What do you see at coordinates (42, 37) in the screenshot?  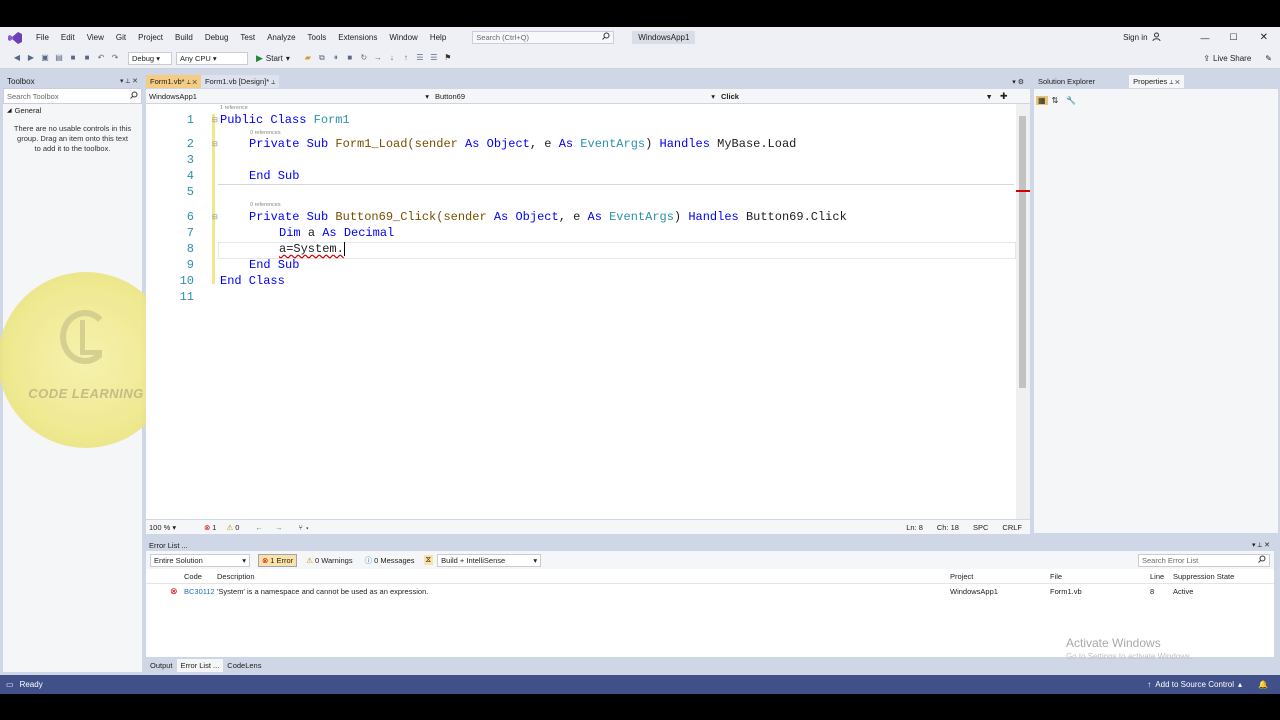 I see `menu-item-file: File` at bounding box center [42, 37].